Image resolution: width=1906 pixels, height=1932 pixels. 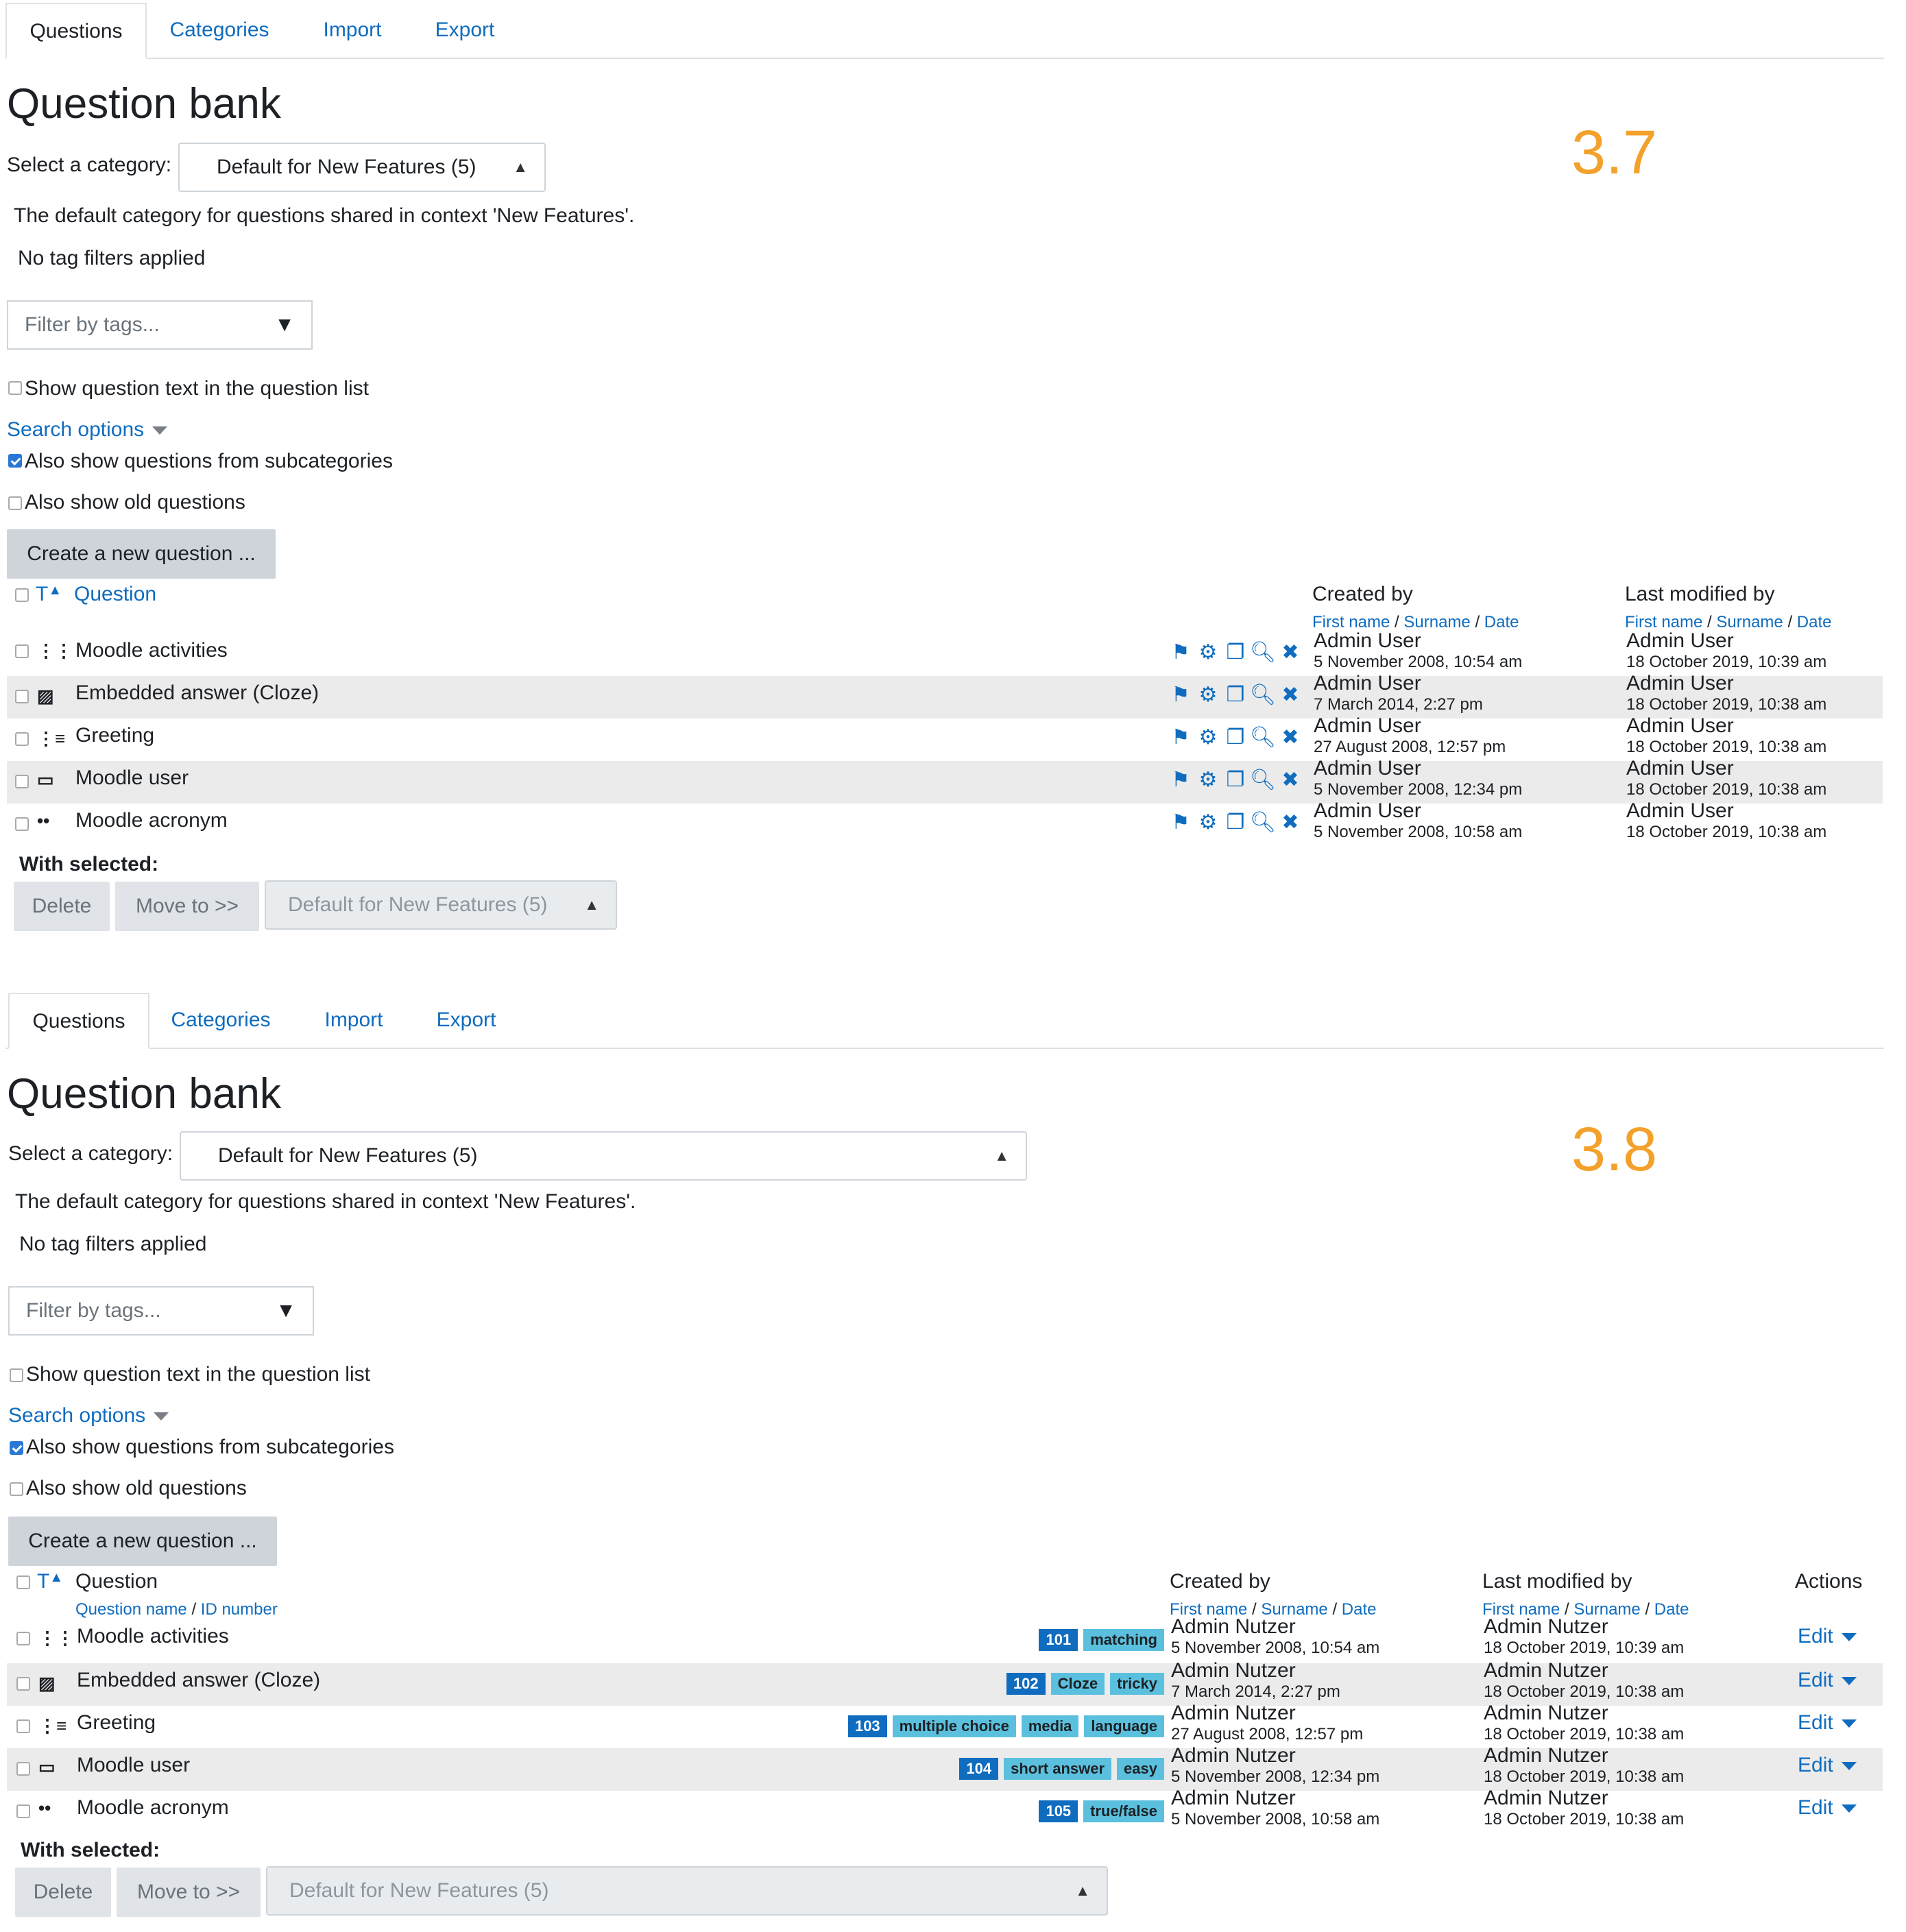 What do you see at coordinates (90, 1153) in the screenshot?
I see `select-category-label: Select a category:` at bounding box center [90, 1153].